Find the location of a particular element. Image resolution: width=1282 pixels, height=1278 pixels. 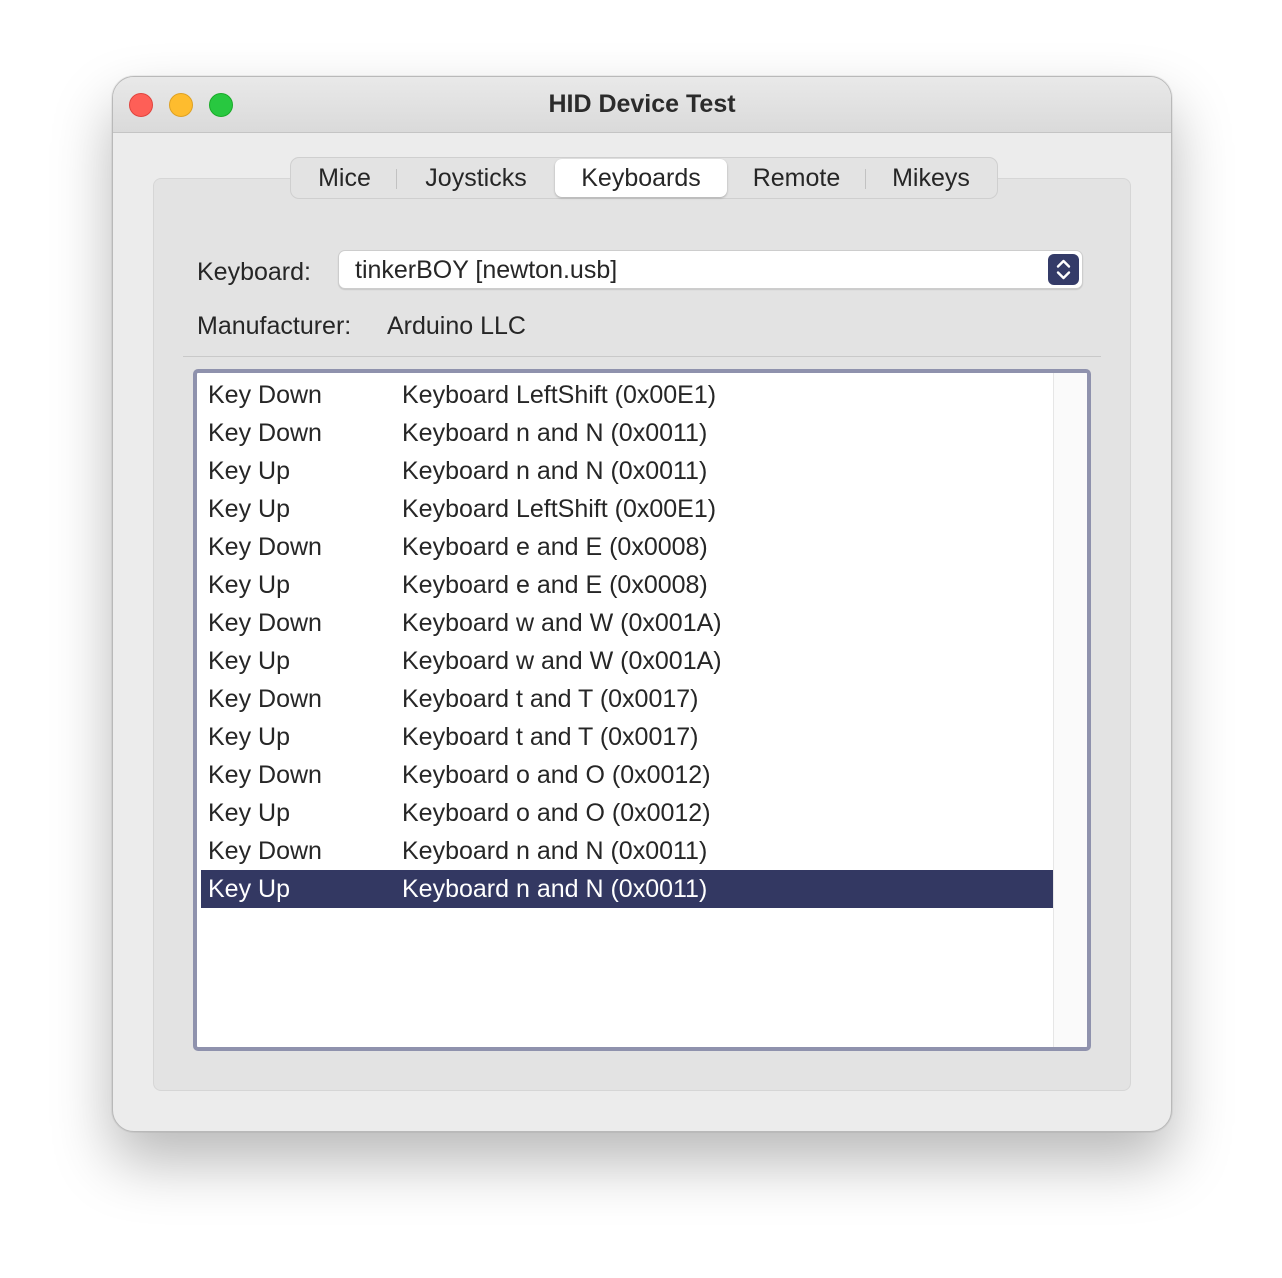

table-row: Key Down Keyboard o and O (0x0012) is located at coordinates (627, 775).